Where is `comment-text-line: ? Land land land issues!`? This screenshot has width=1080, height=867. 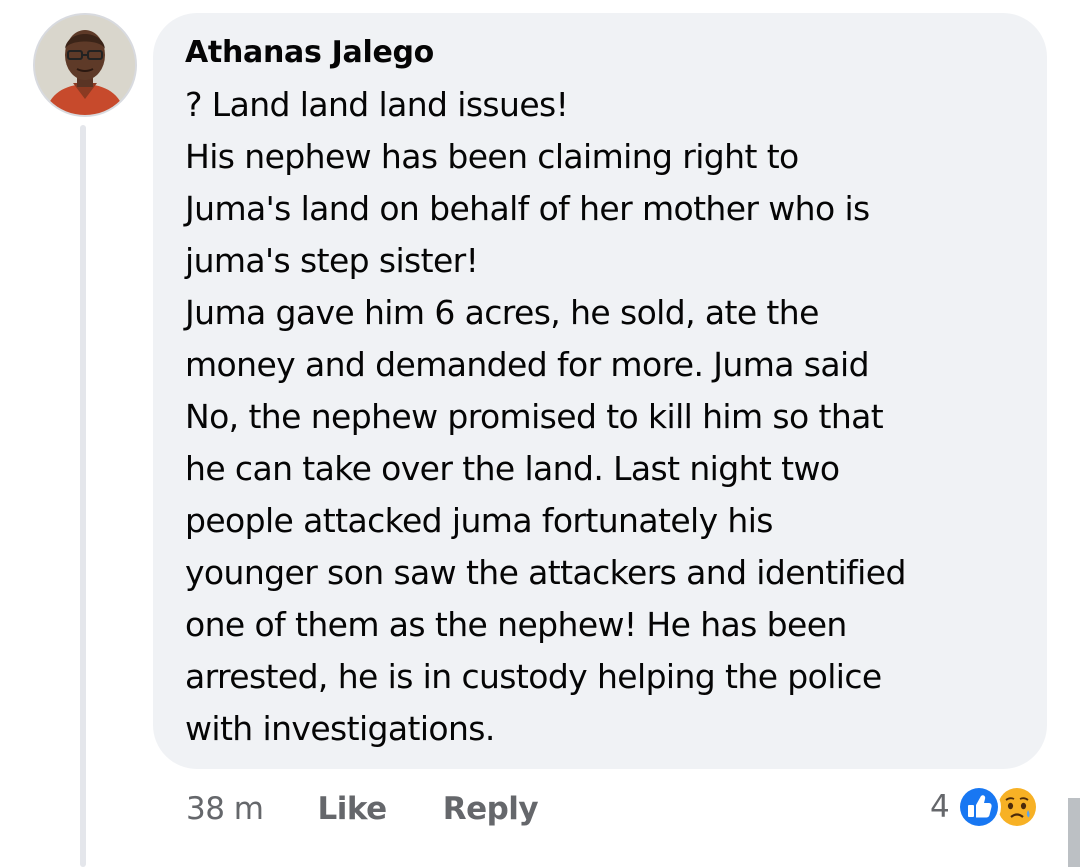
comment-text-line: ? Land land land issues! is located at coordinates (377, 104).